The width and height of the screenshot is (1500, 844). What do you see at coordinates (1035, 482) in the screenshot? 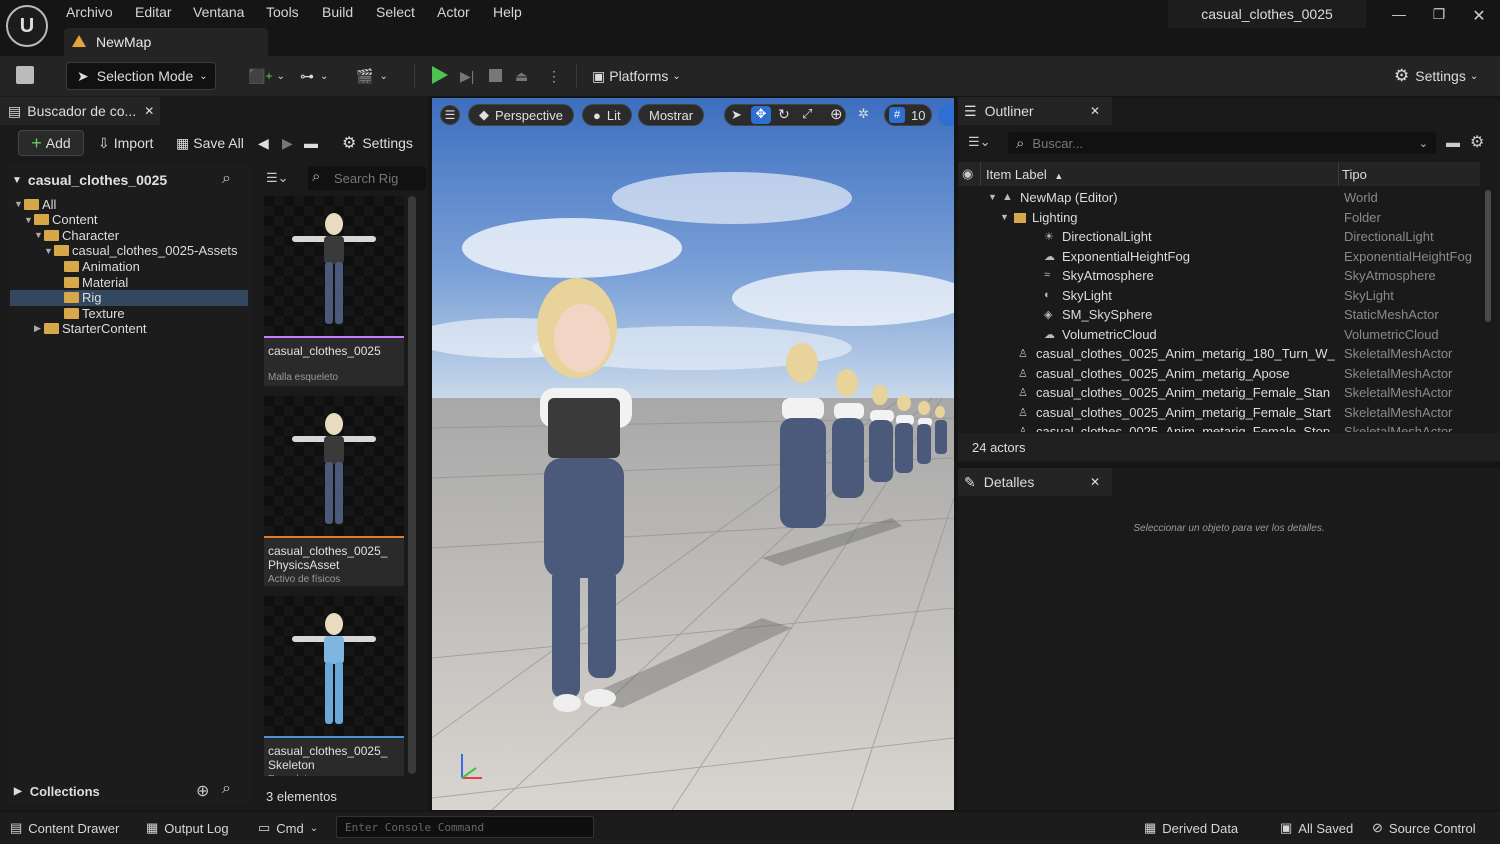
I see `details-tab: ✎ Detalles ✕` at bounding box center [1035, 482].